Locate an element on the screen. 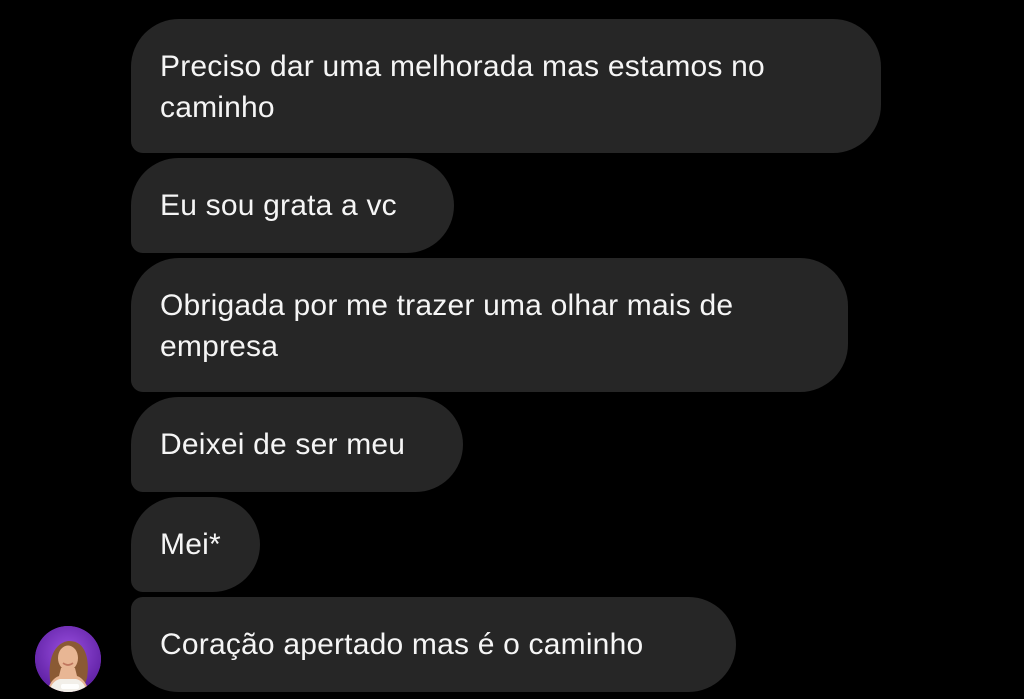 The image size is (1024, 699). message-text: Mei* is located at coordinates (190, 544).